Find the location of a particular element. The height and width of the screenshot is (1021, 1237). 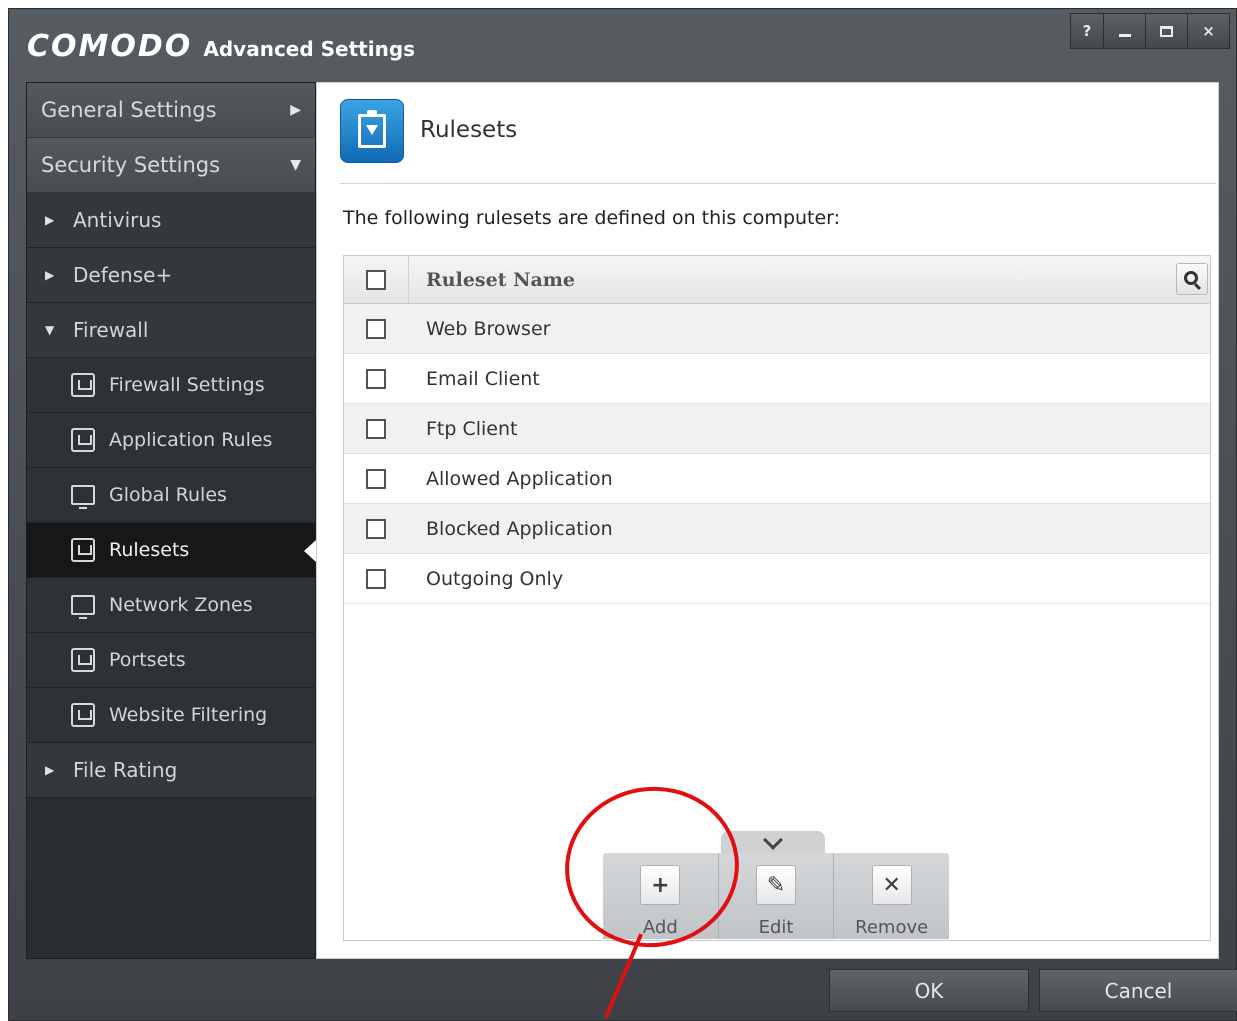

column-divider is located at coordinates (408, 279).